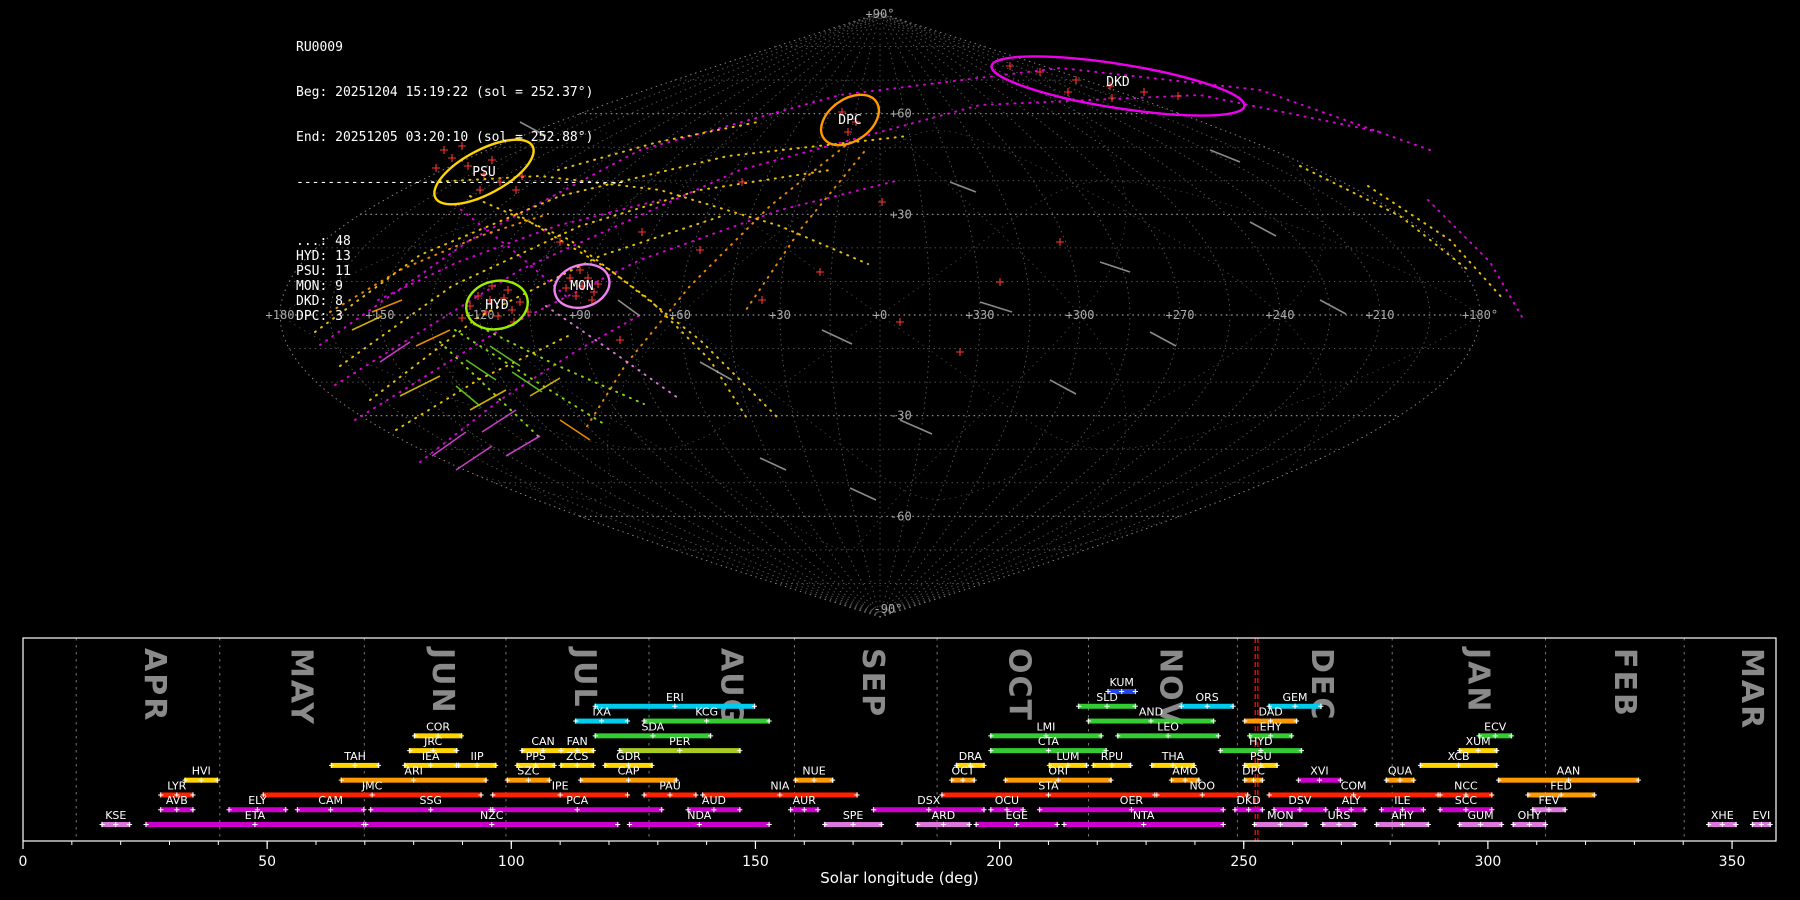 This screenshot has height=900, width=1800. What do you see at coordinates (880, 315) in the screenshot?
I see `ra-axis-label: +0` at bounding box center [880, 315].